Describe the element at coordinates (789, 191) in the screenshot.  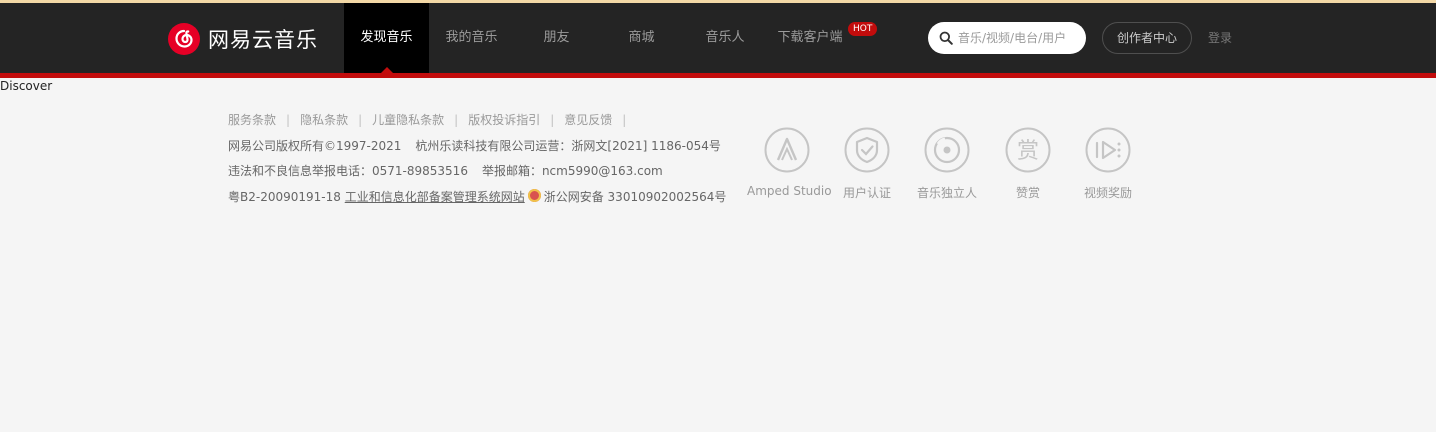
I see `badge-label: Amped Studio` at that location.